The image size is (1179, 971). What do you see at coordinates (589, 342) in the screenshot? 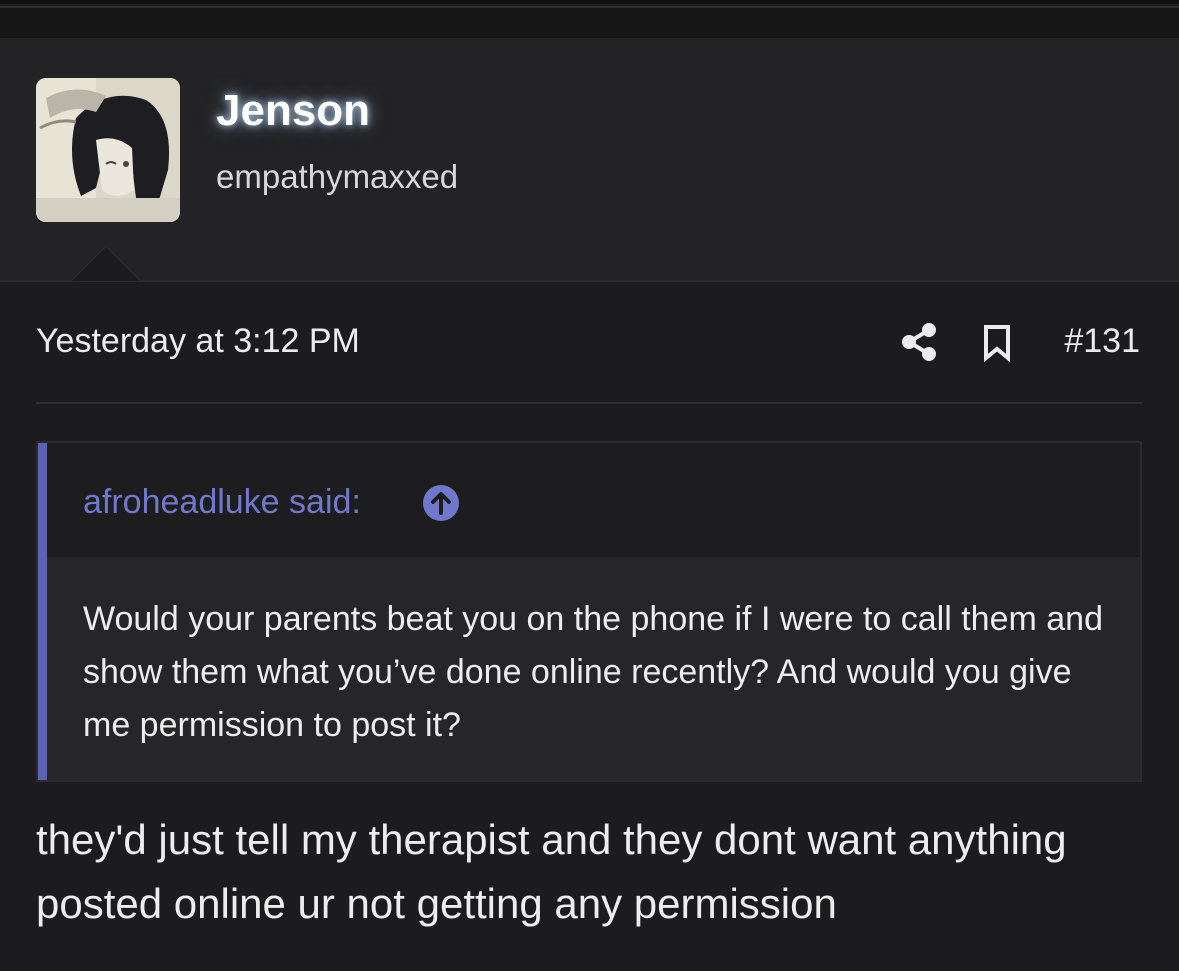
I see `post-meta-bar: Yesterday at 3:12 PM #131` at bounding box center [589, 342].